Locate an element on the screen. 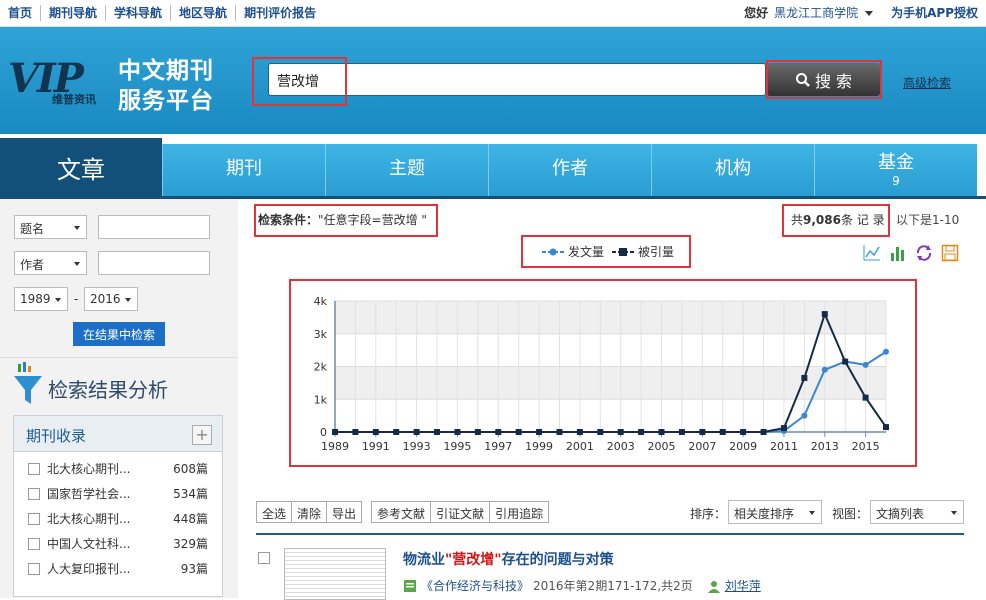 The image size is (986, 600). year-to-select: 2016 is located at coordinates (111, 299).